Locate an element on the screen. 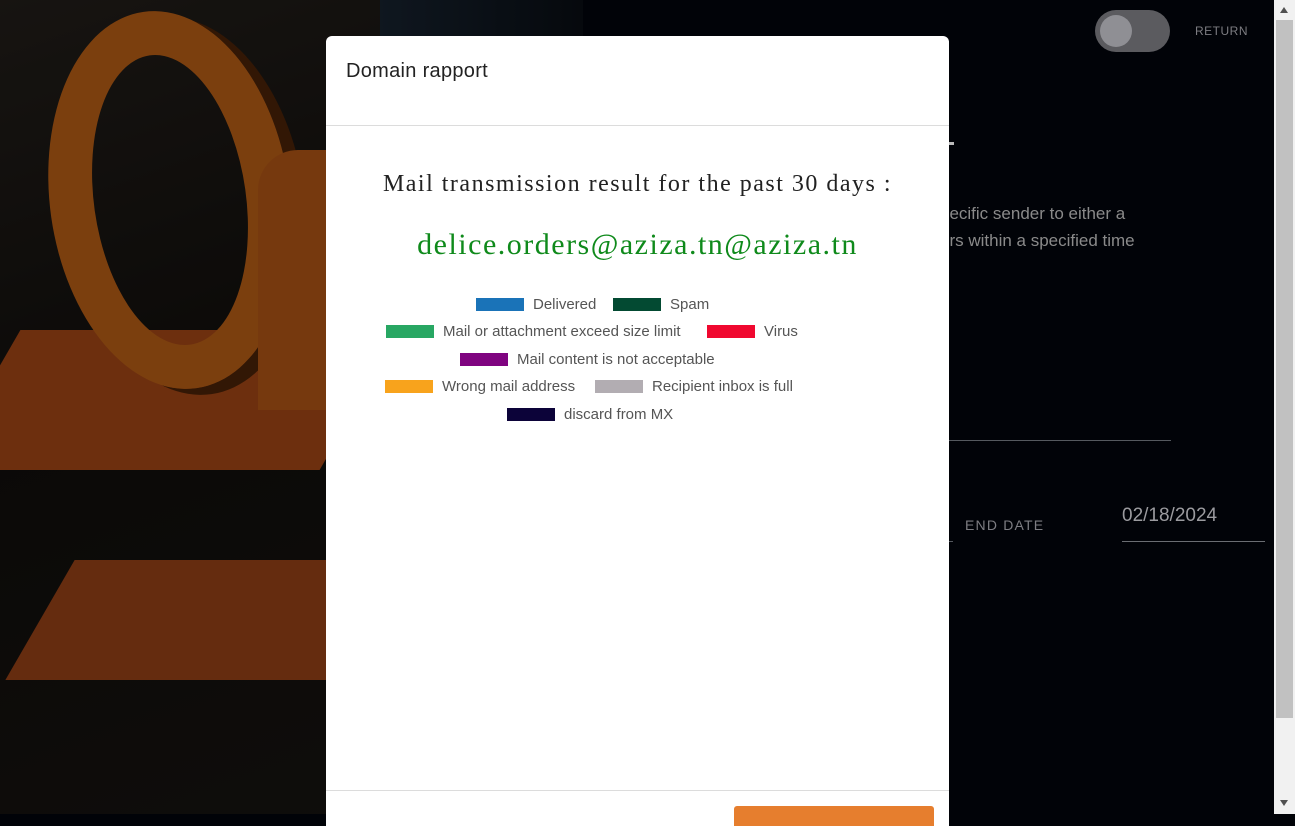  legend-label: Virus is located at coordinates (781, 332).